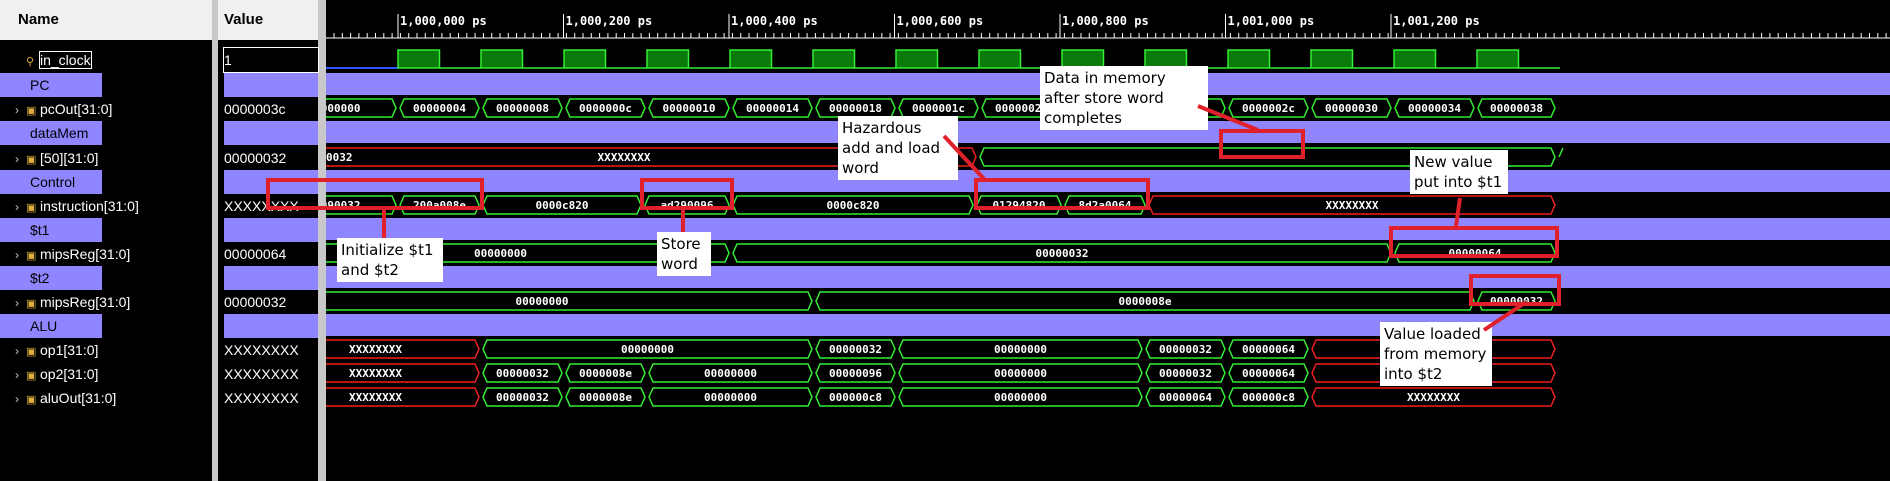 Image resolution: width=1890 pixels, height=481 pixels. Describe the element at coordinates (1271, 21) in the screenshot. I see `ruler-tick-label: 1,001,000 ps` at that location.